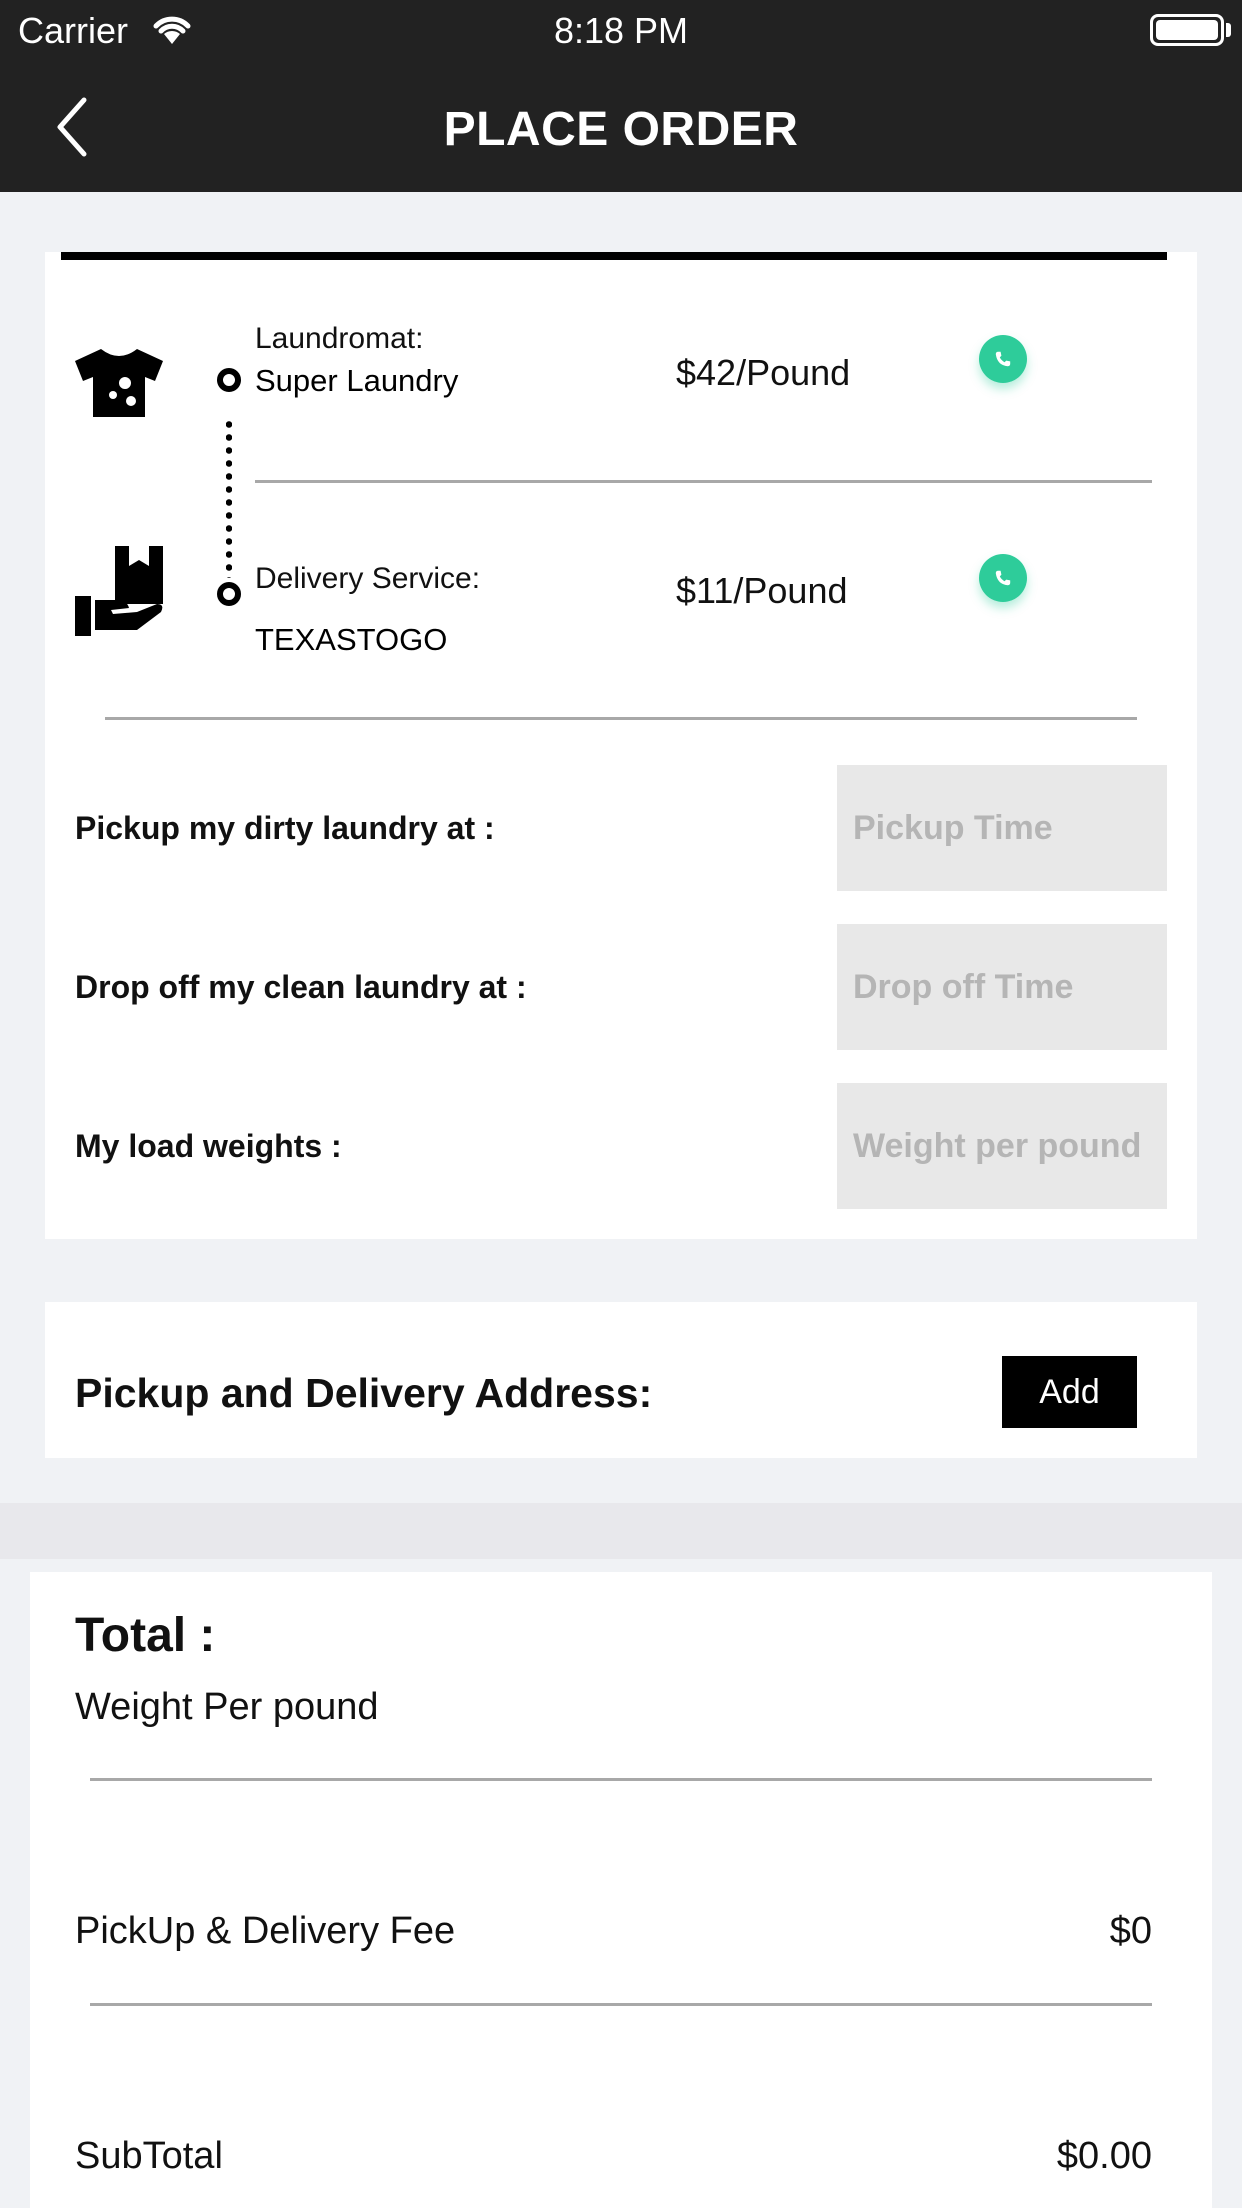 The height and width of the screenshot is (2208, 1242). I want to click on pickup-time-input, so click(1002, 828).